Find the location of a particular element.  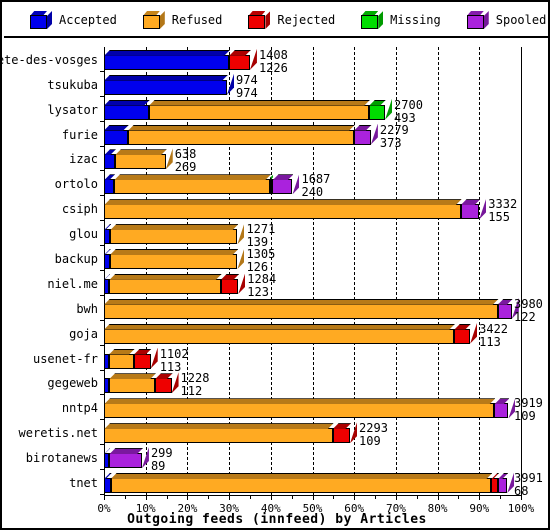

chart-row: gegeweb 1228 112 is located at coordinates (276, 384).